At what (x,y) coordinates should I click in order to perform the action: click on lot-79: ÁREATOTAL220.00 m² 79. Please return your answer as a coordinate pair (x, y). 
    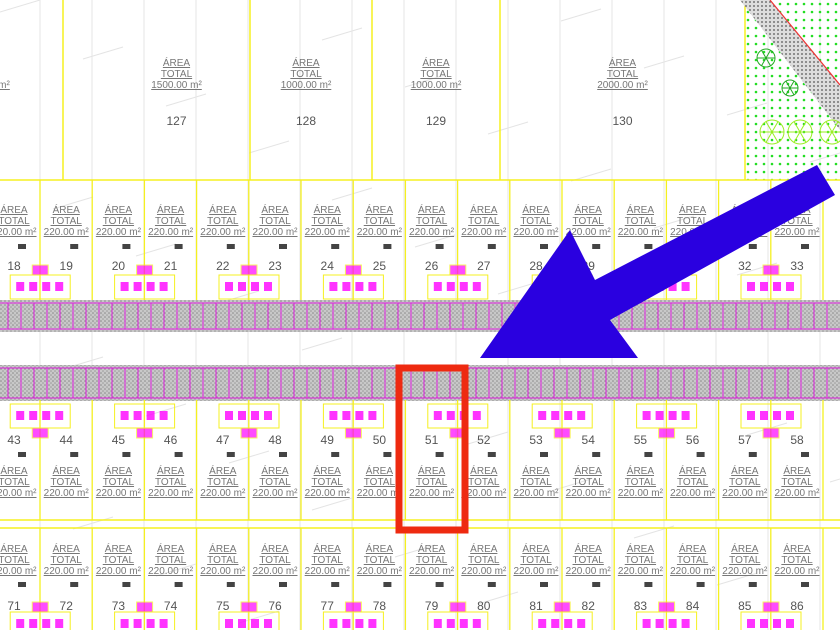
    Looking at the image, I should click on (434, 579).